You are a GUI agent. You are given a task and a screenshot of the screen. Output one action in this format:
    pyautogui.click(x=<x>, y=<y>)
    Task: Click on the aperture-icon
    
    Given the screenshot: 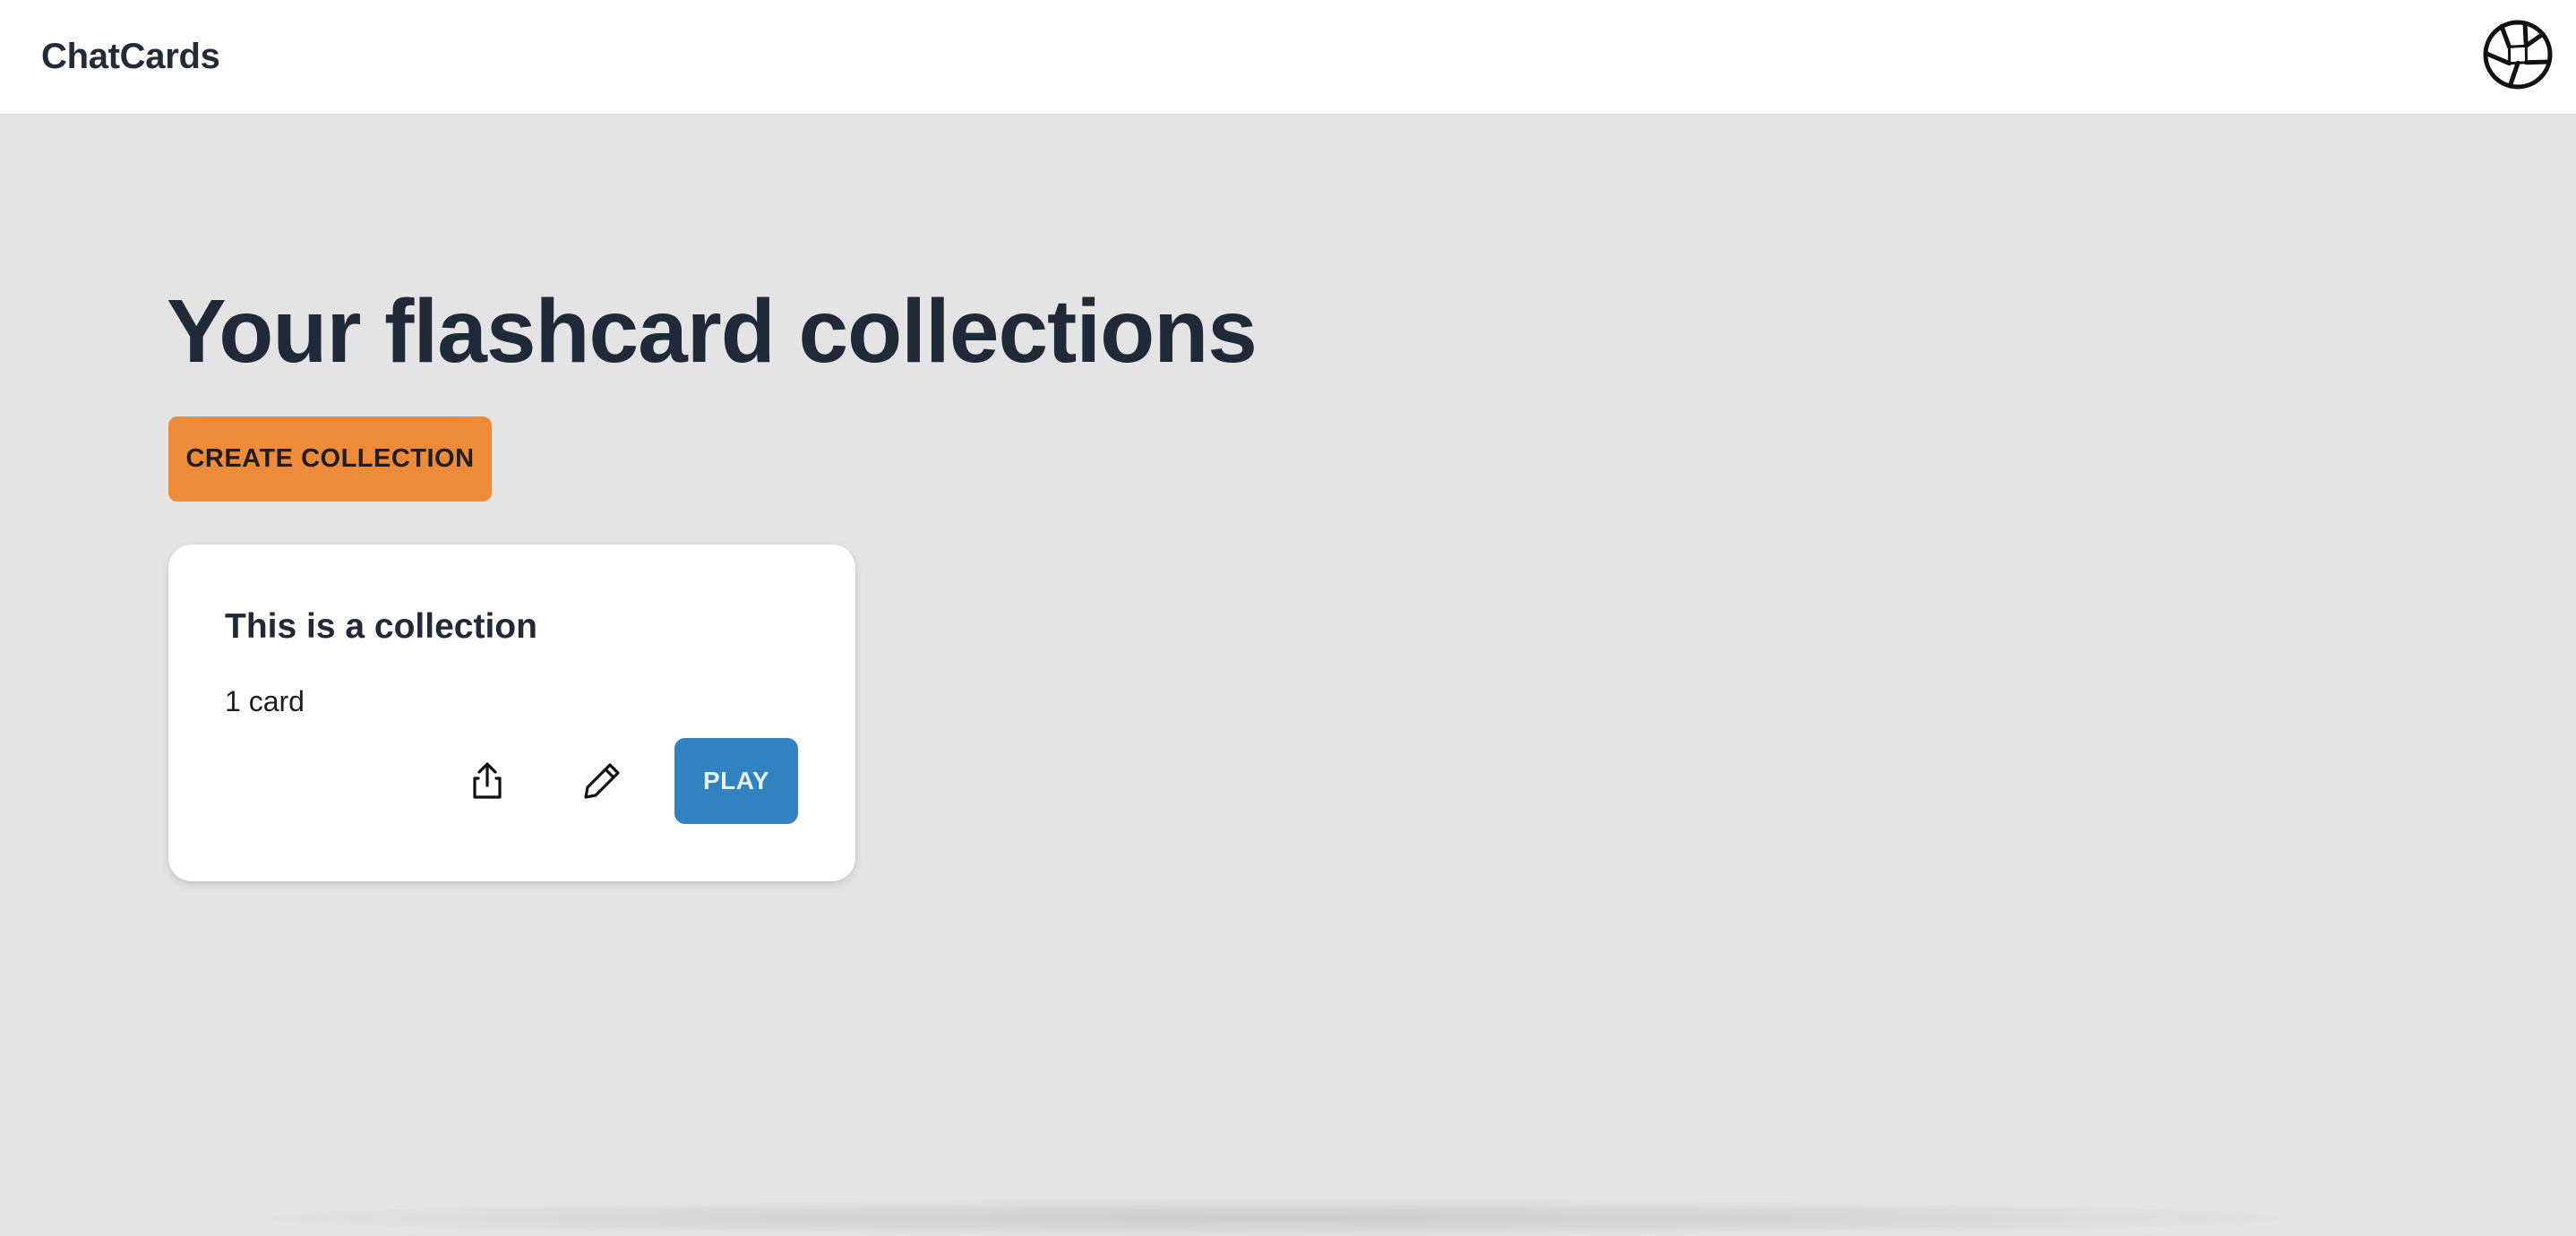 What is the action you would take?
    pyautogui.click(x=2518, y=55)
    